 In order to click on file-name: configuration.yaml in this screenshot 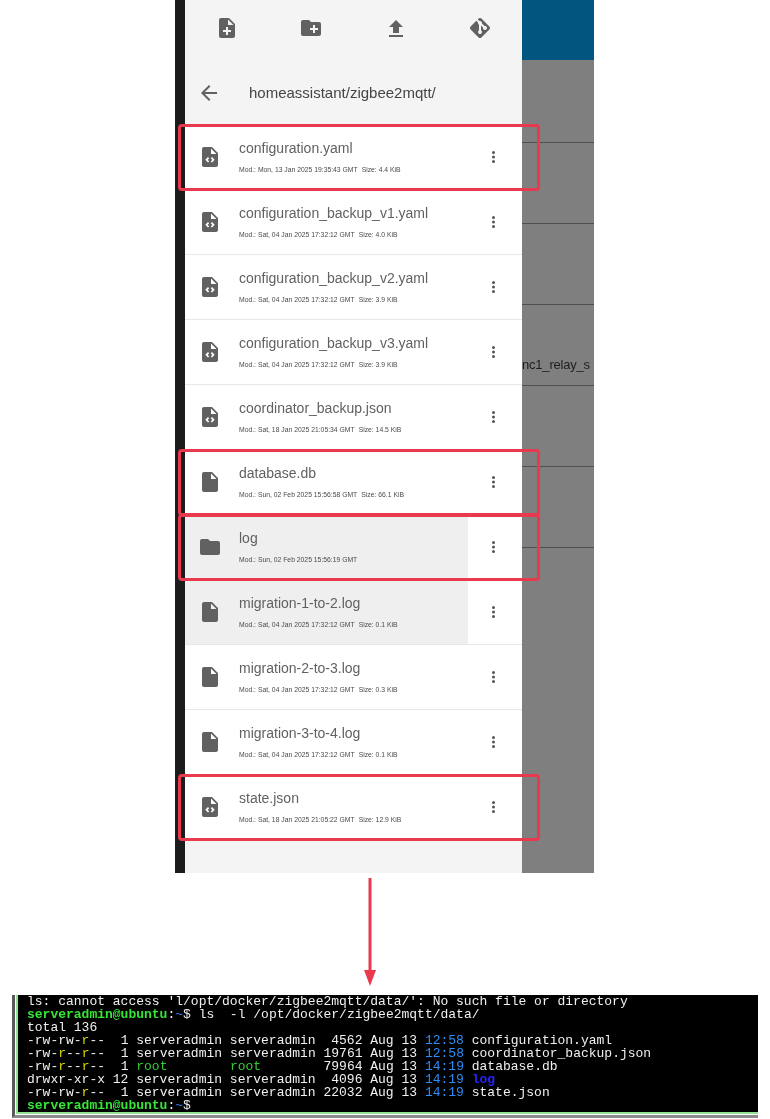, I will do `click(296, 148)`.